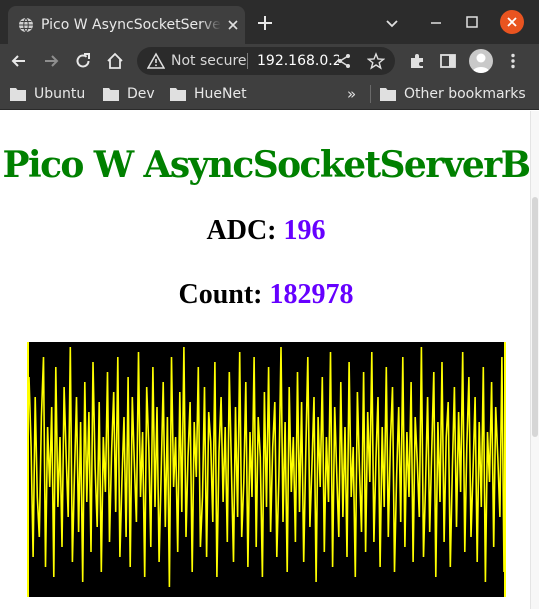  I want to click on extensions-icon, so click(417, 61).